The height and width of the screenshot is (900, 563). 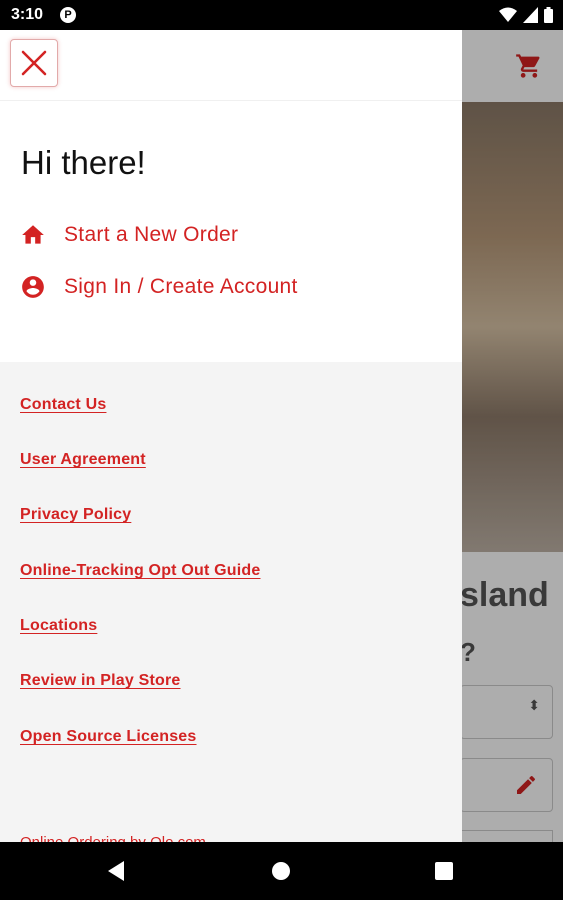 I want to click on account-circle-icon, so click(x=33, y=287).